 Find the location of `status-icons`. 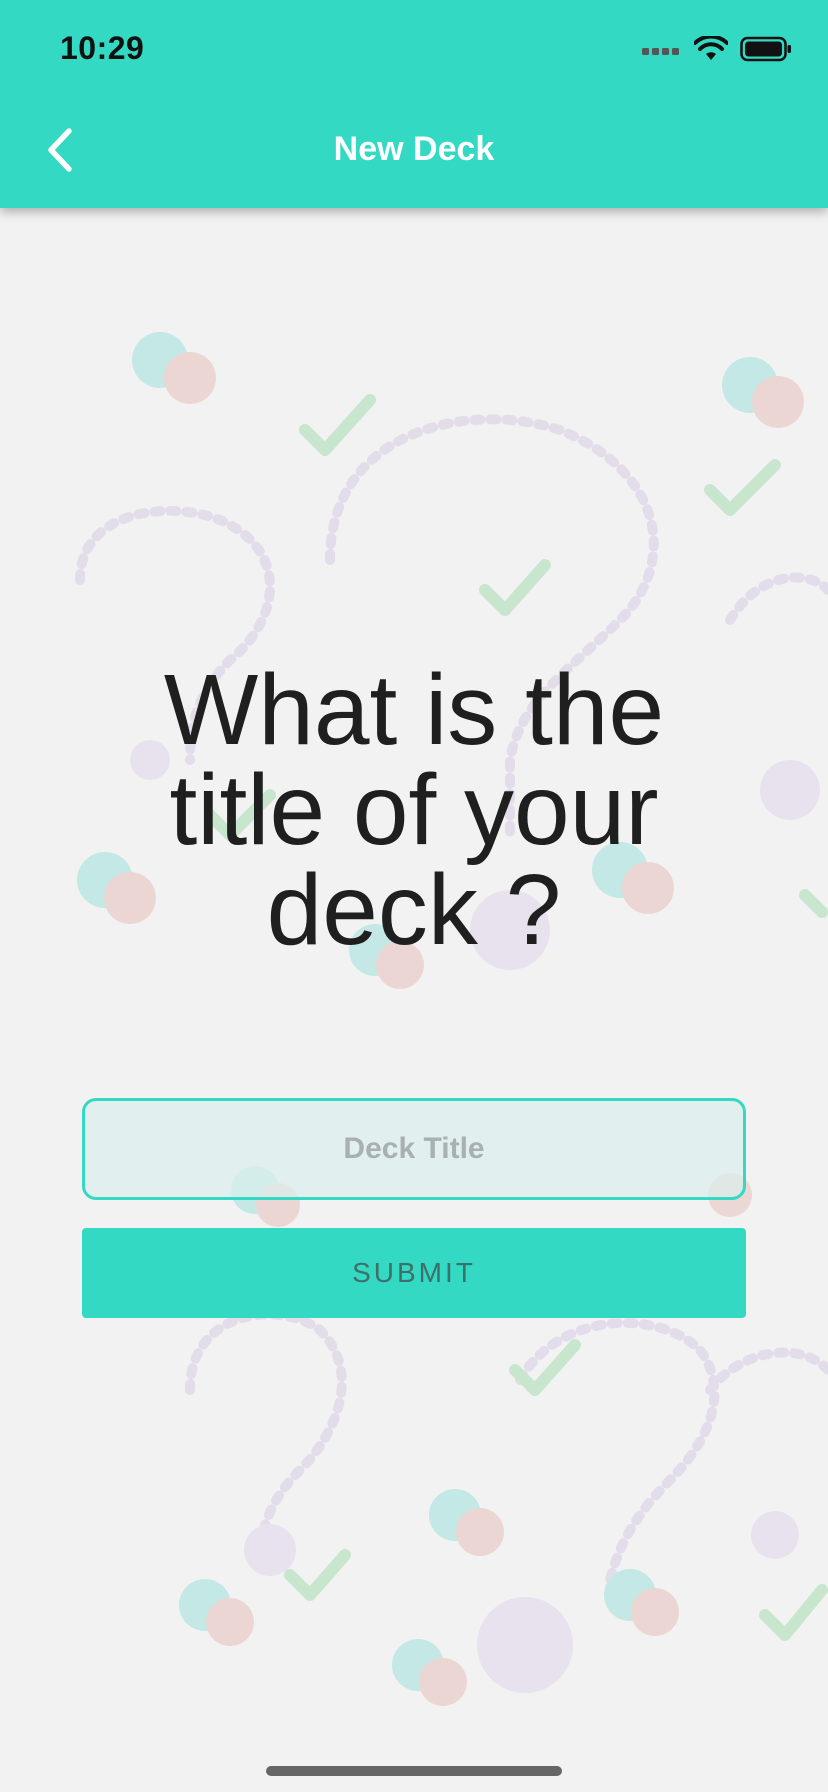

status-icons is located at coordinates (717, 49).